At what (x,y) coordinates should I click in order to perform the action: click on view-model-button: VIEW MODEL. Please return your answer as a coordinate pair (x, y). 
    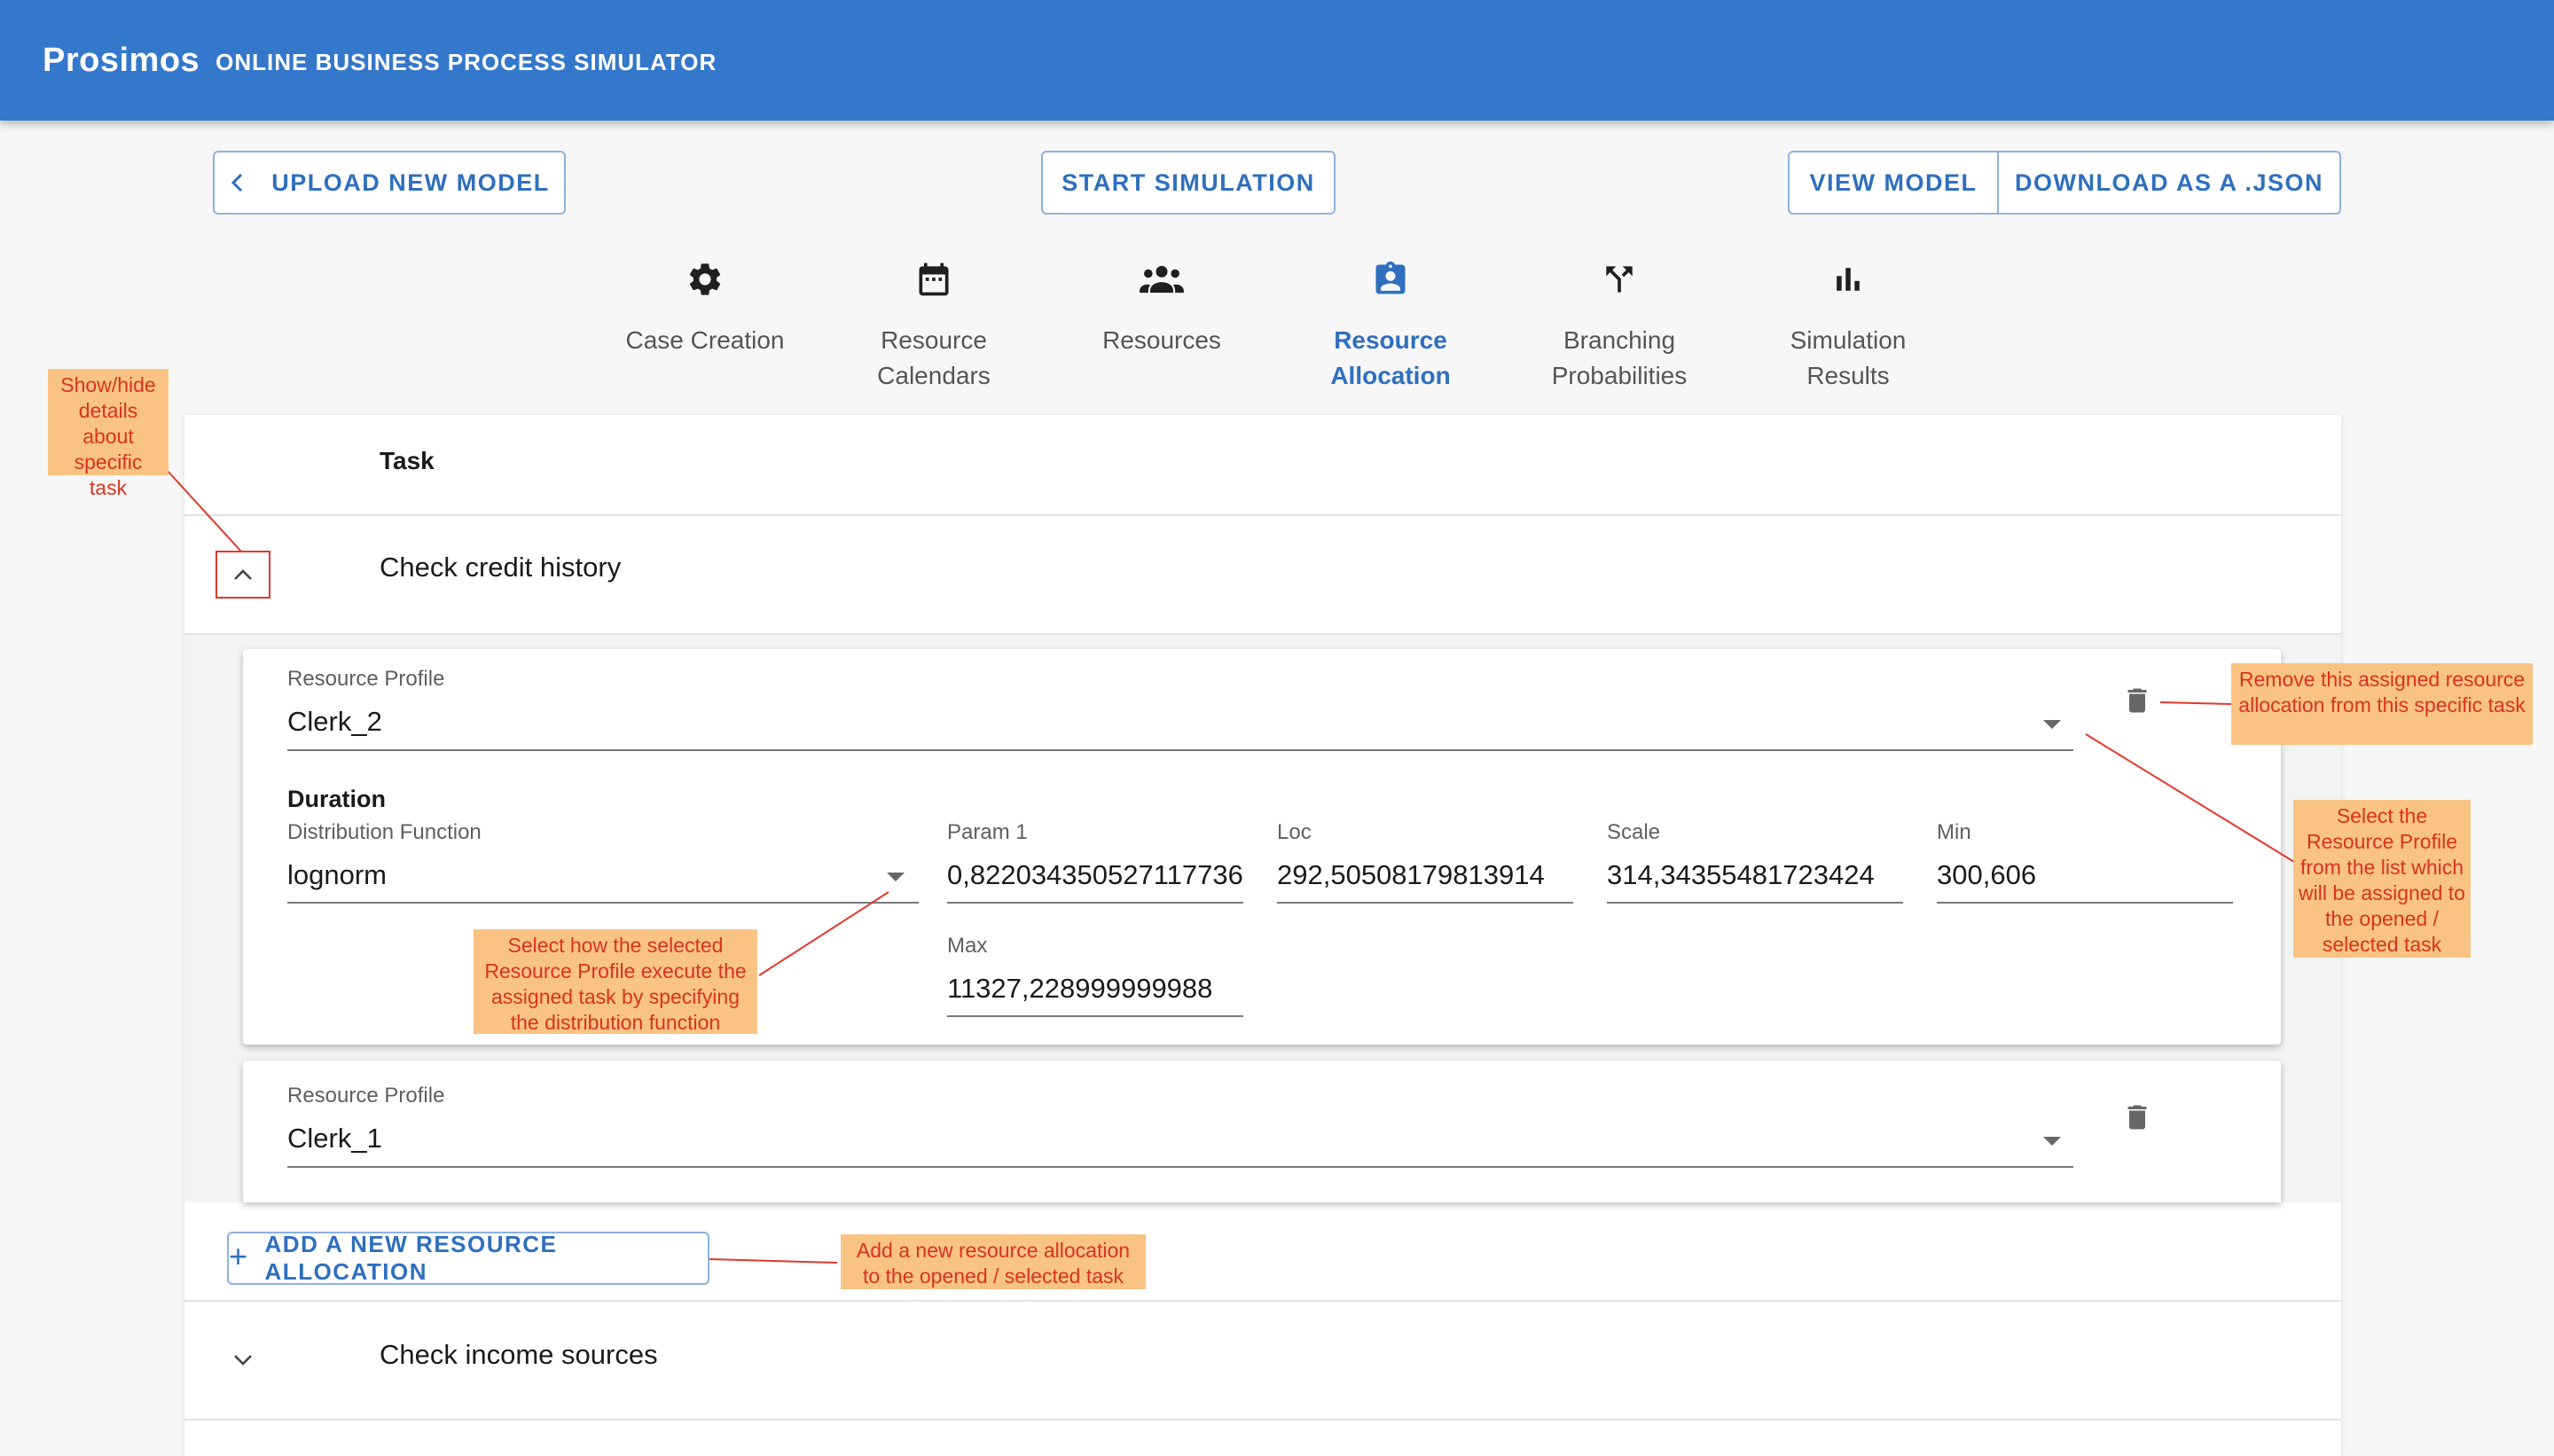
    Looking at the image, I should click on (1894, 183).